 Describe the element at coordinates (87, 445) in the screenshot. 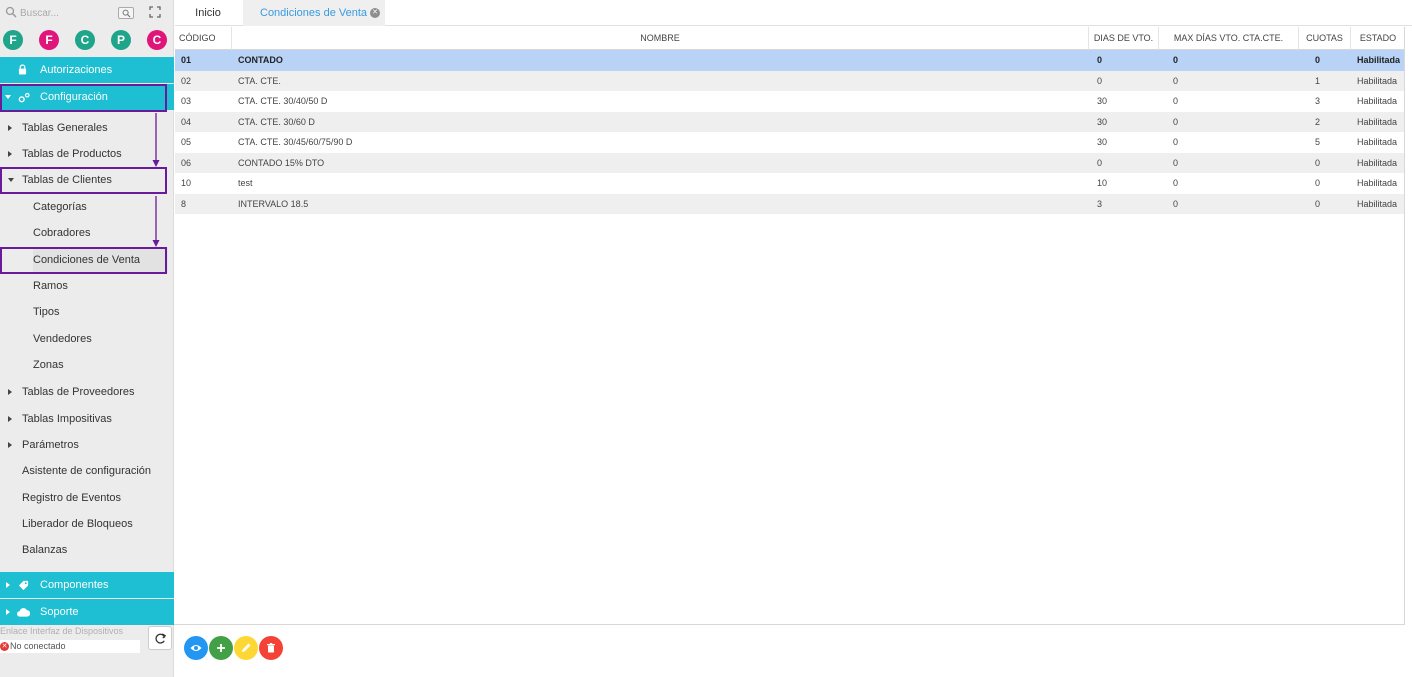

I see `sidebar-item-parametros: Parámetros` at that location.